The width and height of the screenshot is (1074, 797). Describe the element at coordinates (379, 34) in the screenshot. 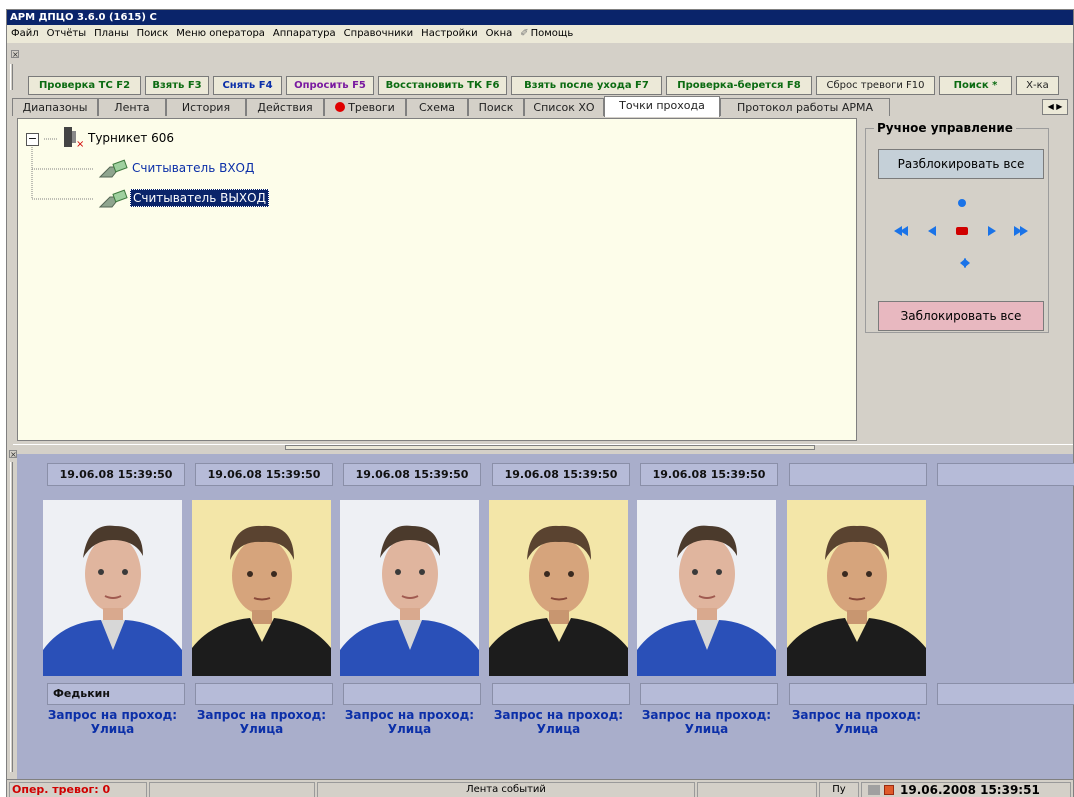

I see `menu-directories: Справочники` at that location.